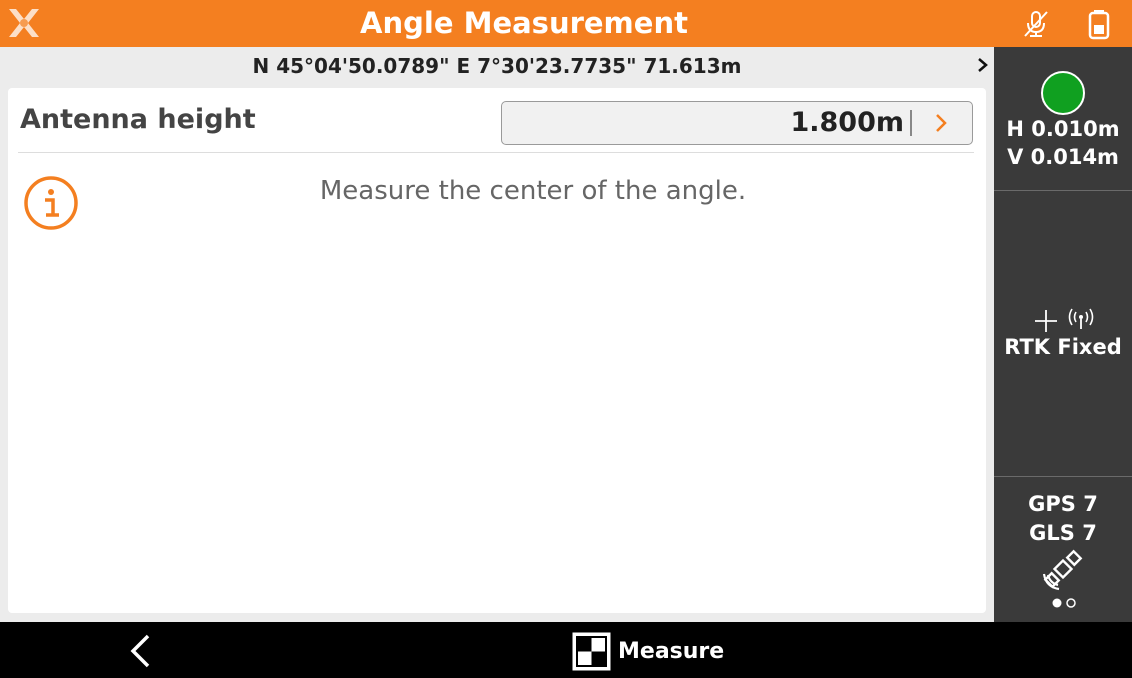  Describe the element at coordinates (1064, 603) in the screenshot. I see `page-indicator-dots` at that location.